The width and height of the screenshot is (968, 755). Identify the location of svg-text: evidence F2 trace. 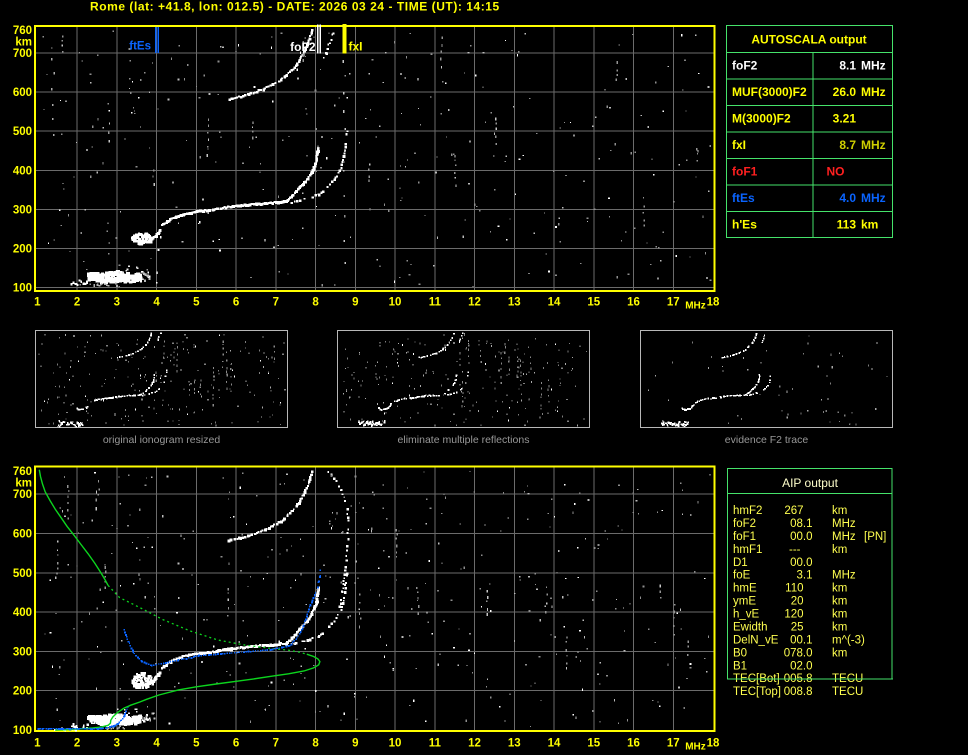
(767, 440).